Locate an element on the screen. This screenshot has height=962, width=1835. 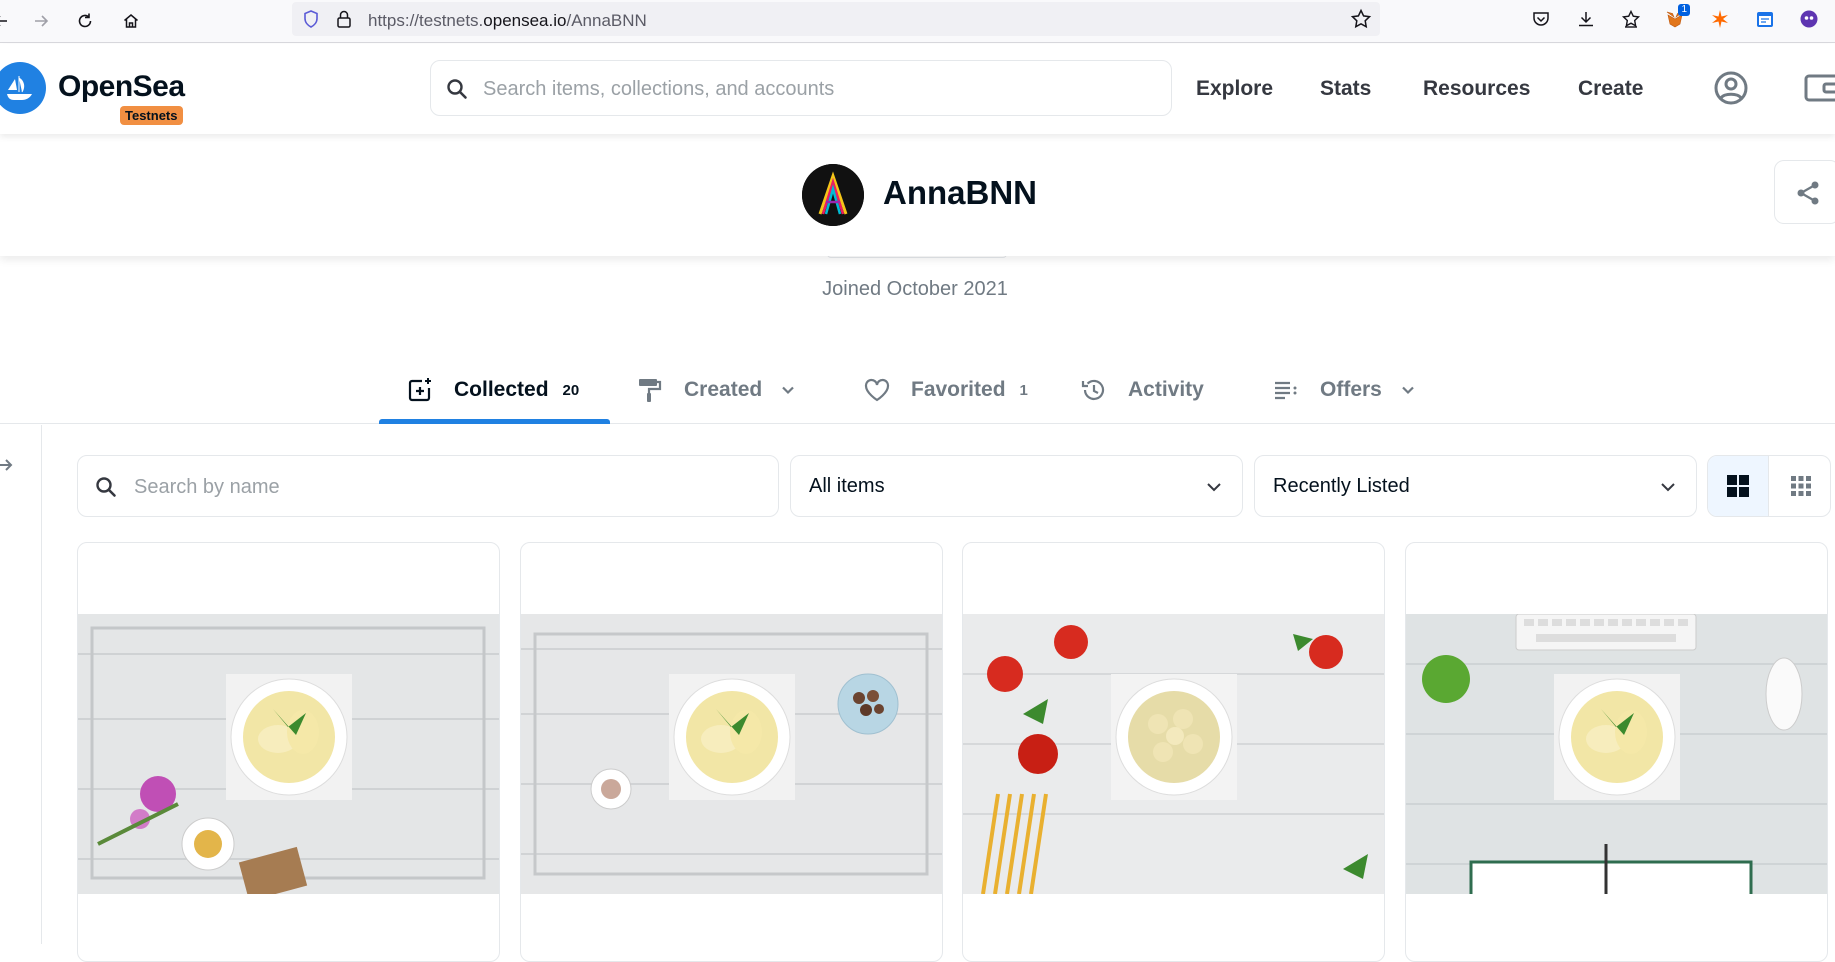
download-icon is located at coordinates (1586, 19).